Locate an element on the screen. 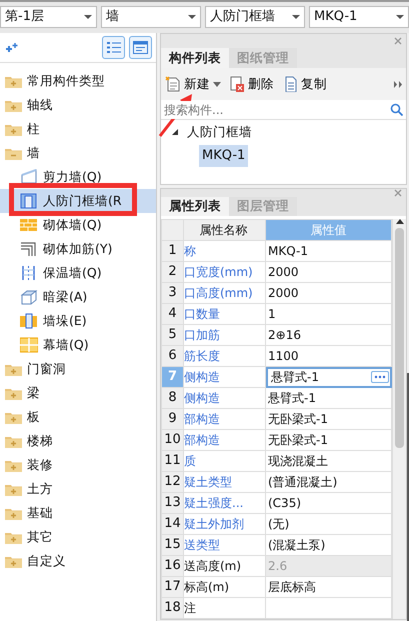  row-number: 9 is located at coordinates (173, 419).